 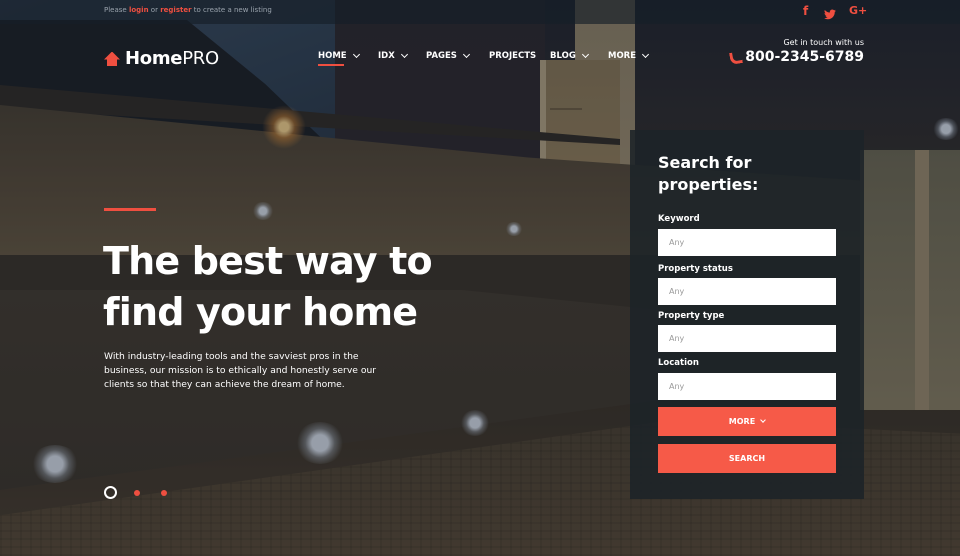 I want to click on search-button: SEARCH, so click(x=747, y=458).